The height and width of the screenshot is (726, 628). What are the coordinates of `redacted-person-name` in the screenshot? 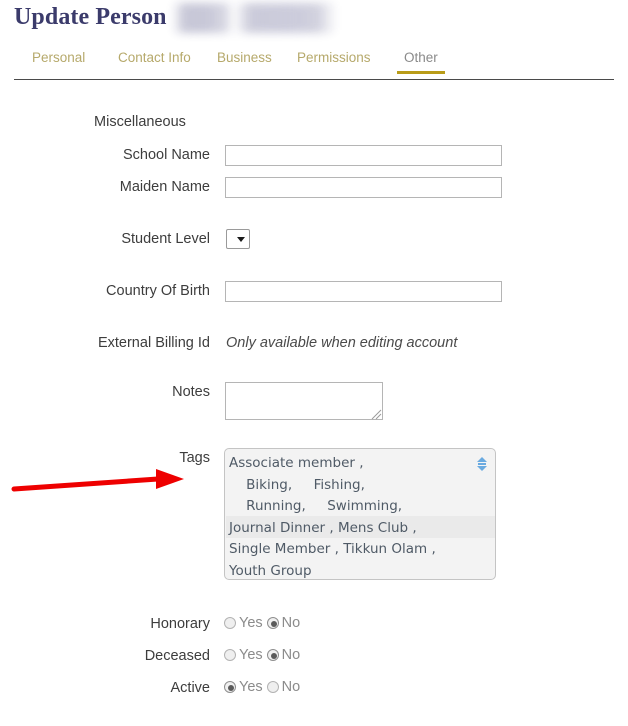 It's located at (256, 18).